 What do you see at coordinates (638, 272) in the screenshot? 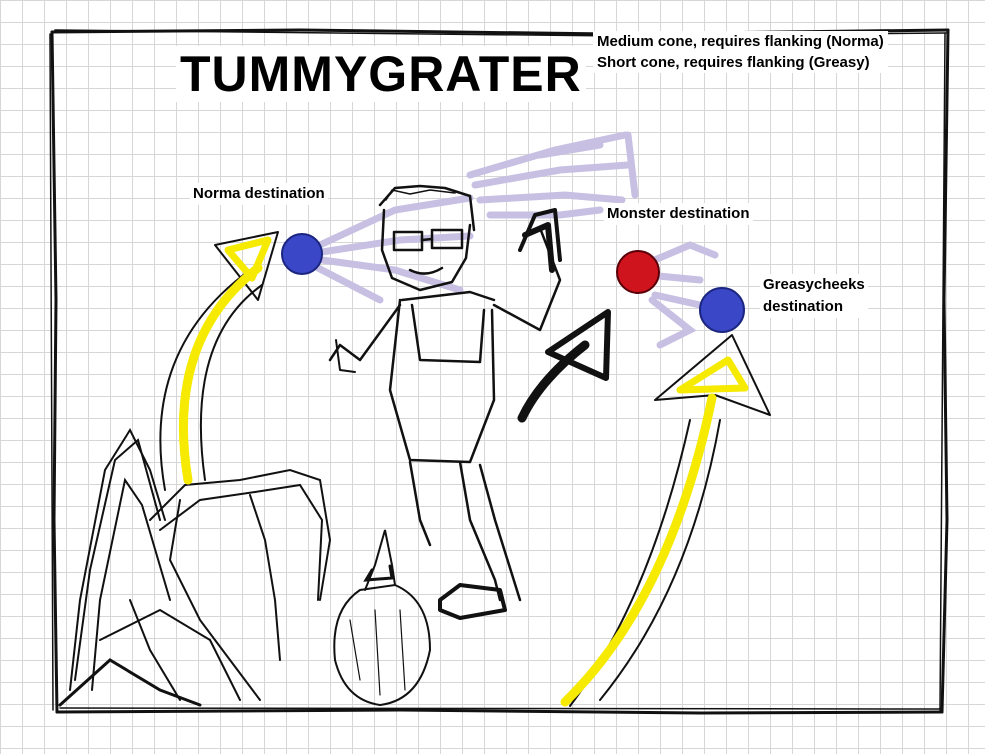
I see `monster-destination-marker` at bounding box center [638, 272].